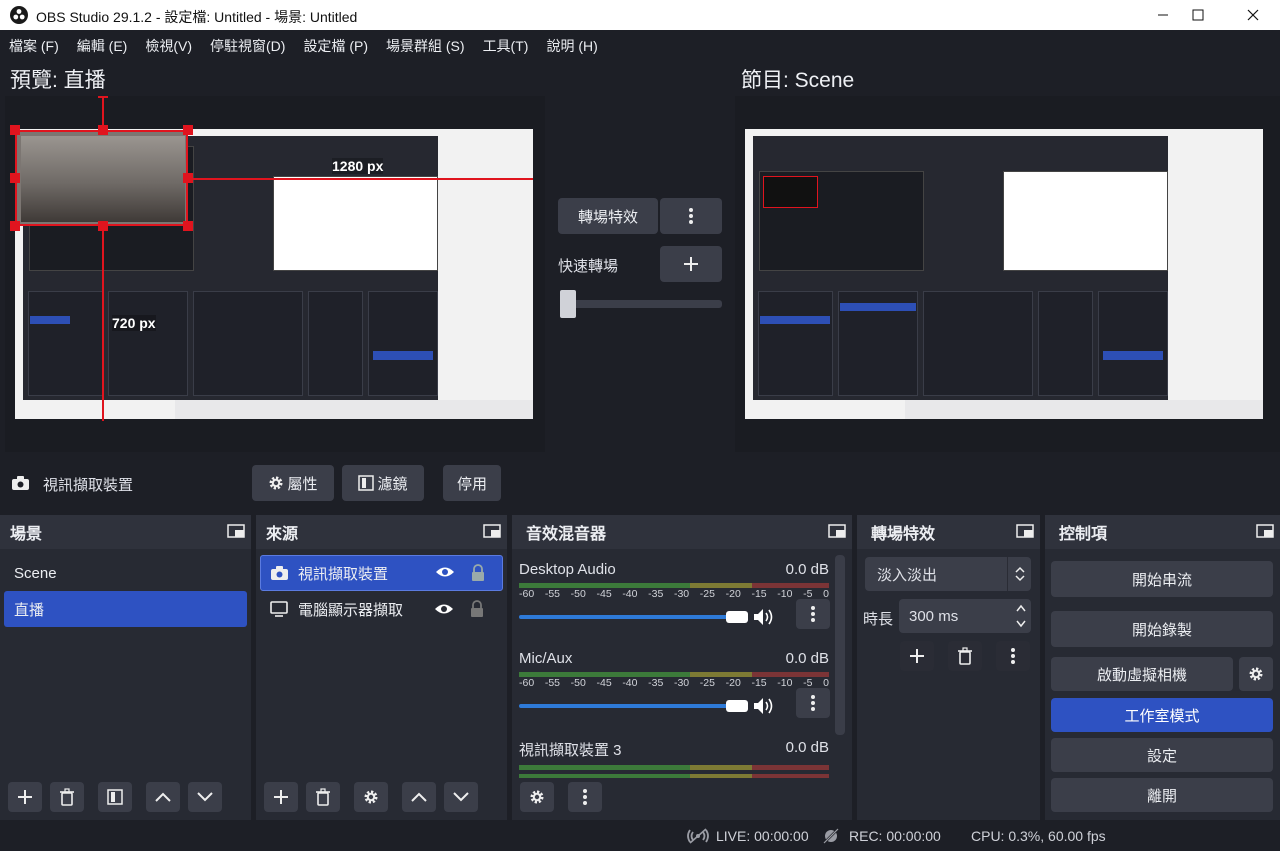 This screenshot has width=1280, height=851. What do you see at coordinates (351, 610) in the screenshot?
I see `source-name: 電腦顯示器擷取` at bounding box center [351, 610].